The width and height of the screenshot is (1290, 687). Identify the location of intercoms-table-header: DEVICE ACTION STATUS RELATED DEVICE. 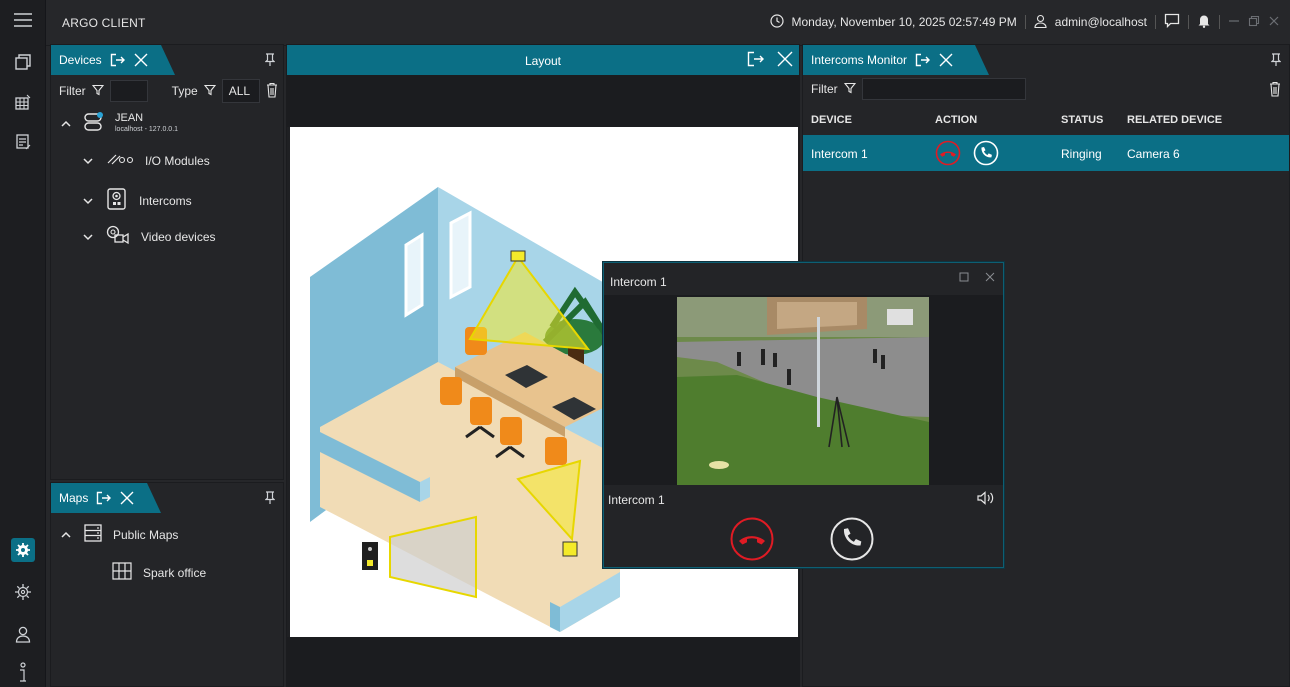
(1046, 120).